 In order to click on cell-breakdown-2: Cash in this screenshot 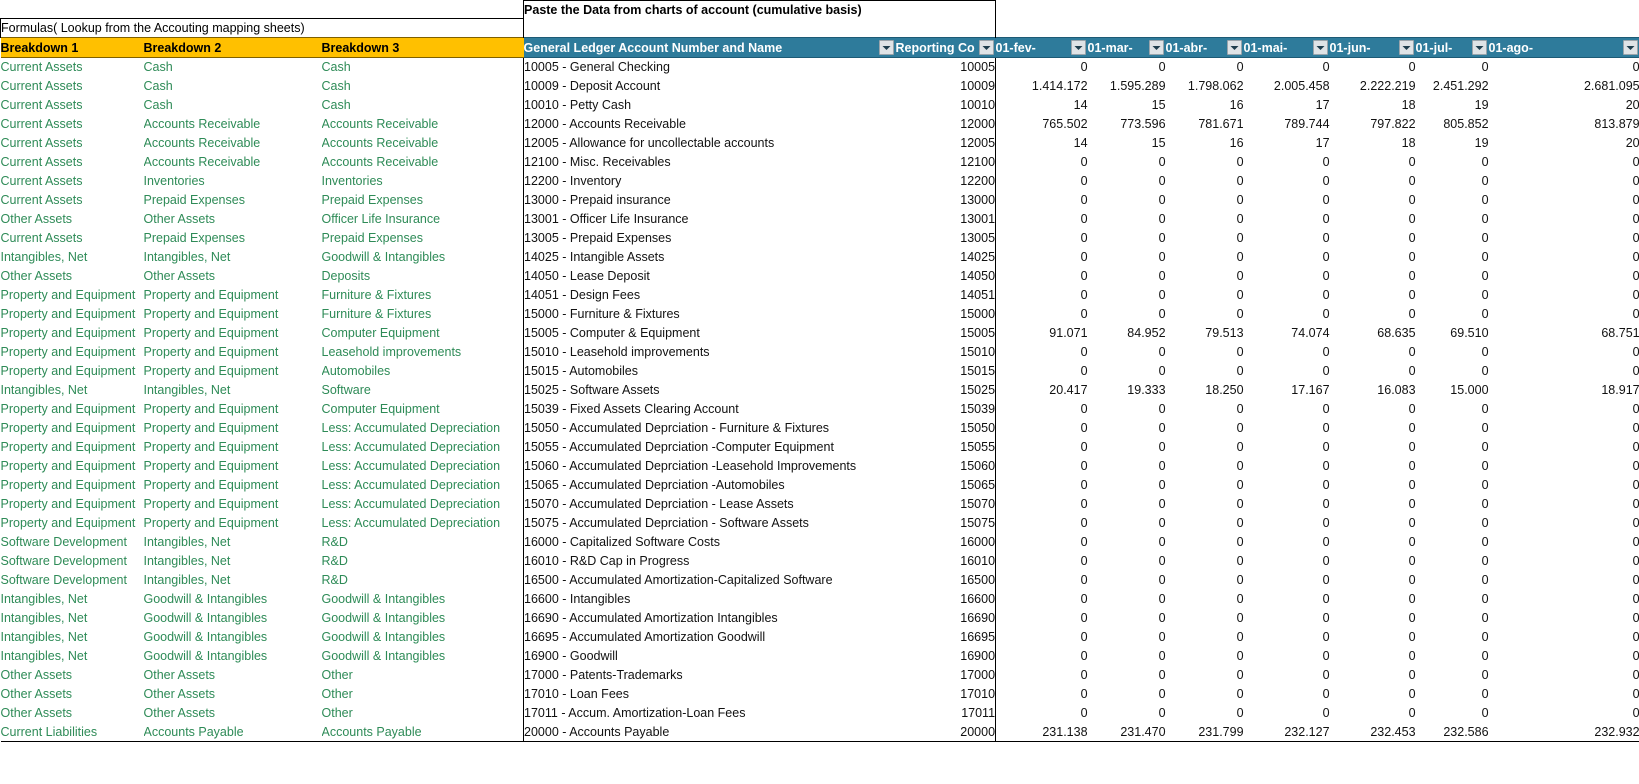, I will do `click(233, 67)`.